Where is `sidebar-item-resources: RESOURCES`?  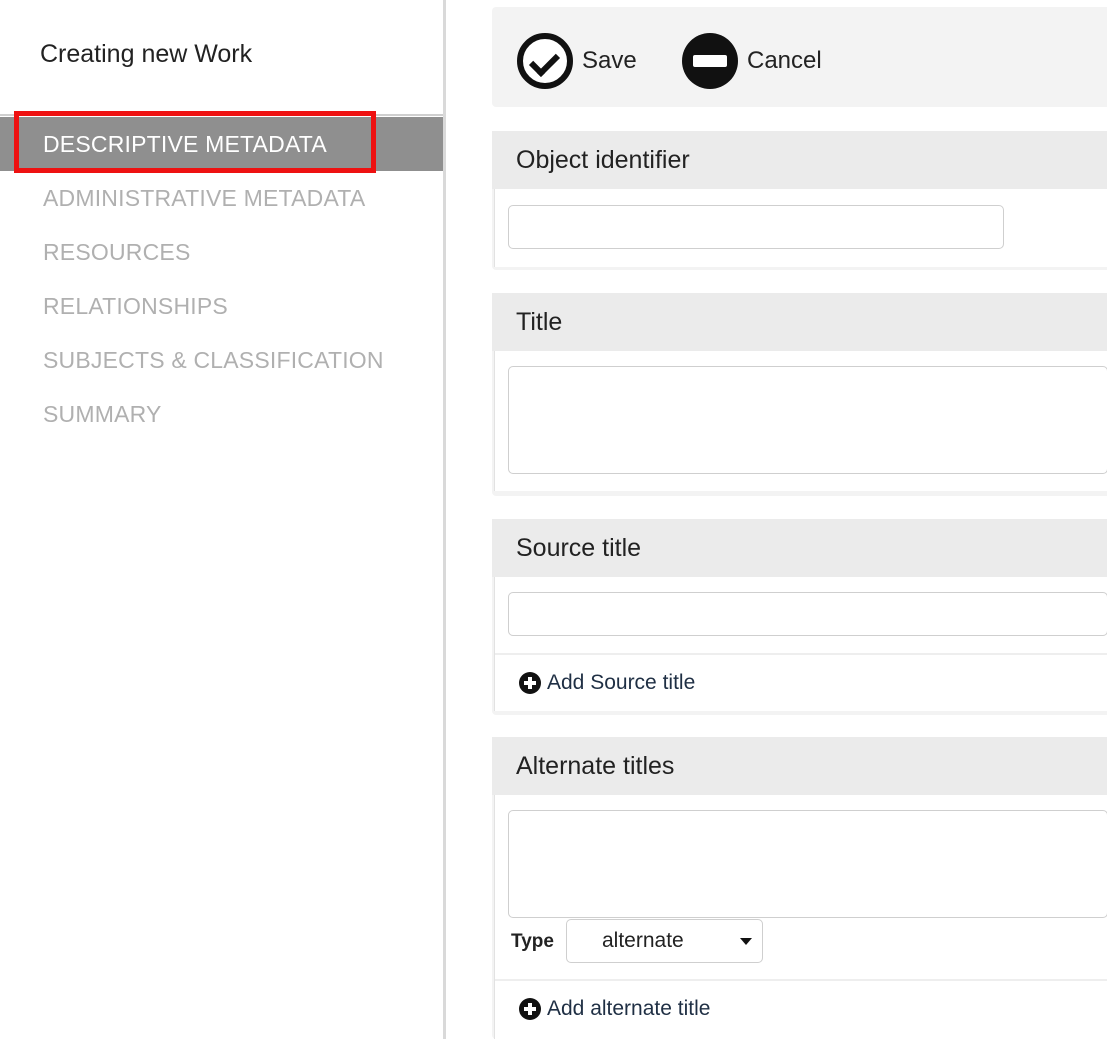
sidebar-item-resources: RESOURCES is located at coordinates (221, 252).